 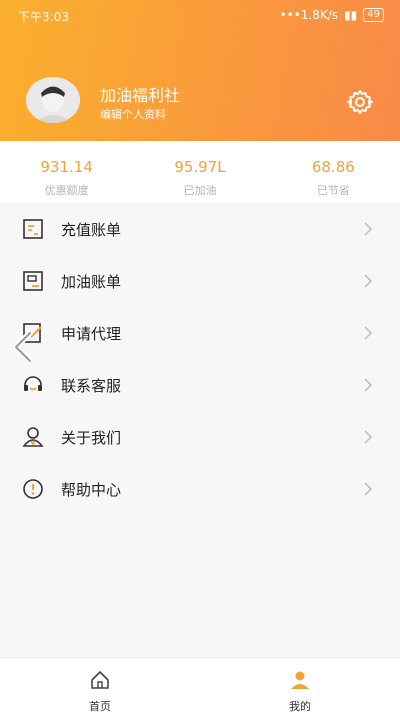 What do you see at coordinates (200, 229) in the screenshot?
I see `menu-item-recharge-bill: 充值账单` at bounding box center [200, 229].